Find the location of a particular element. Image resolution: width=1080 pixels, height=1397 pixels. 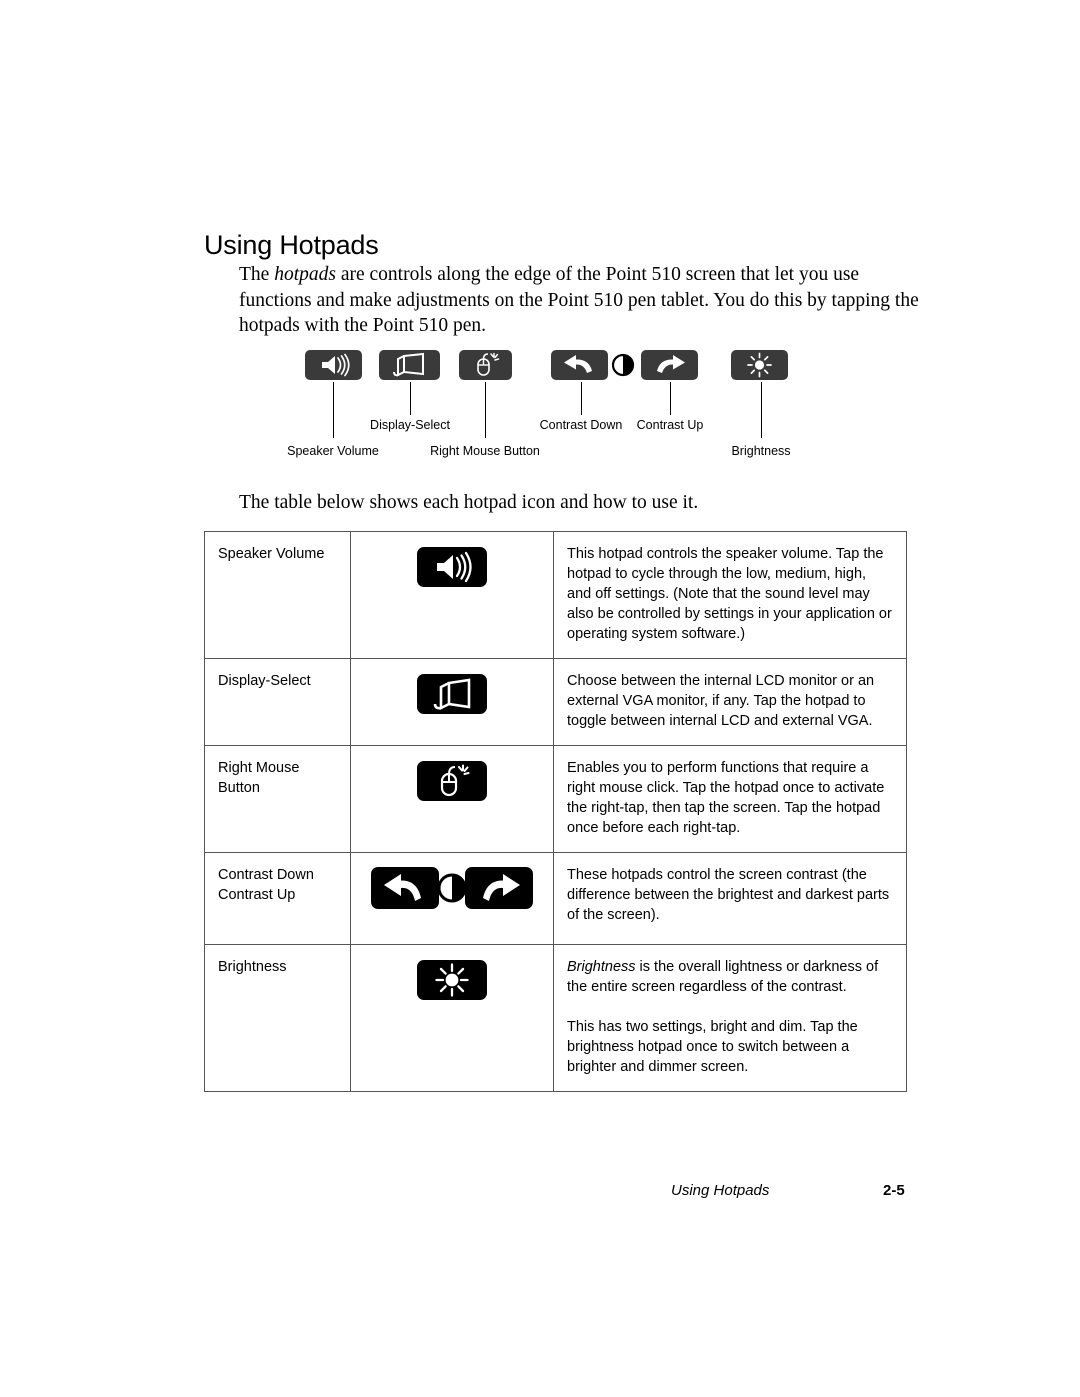

table-pad-right-mouse-button is located at coordinates (452, 781).